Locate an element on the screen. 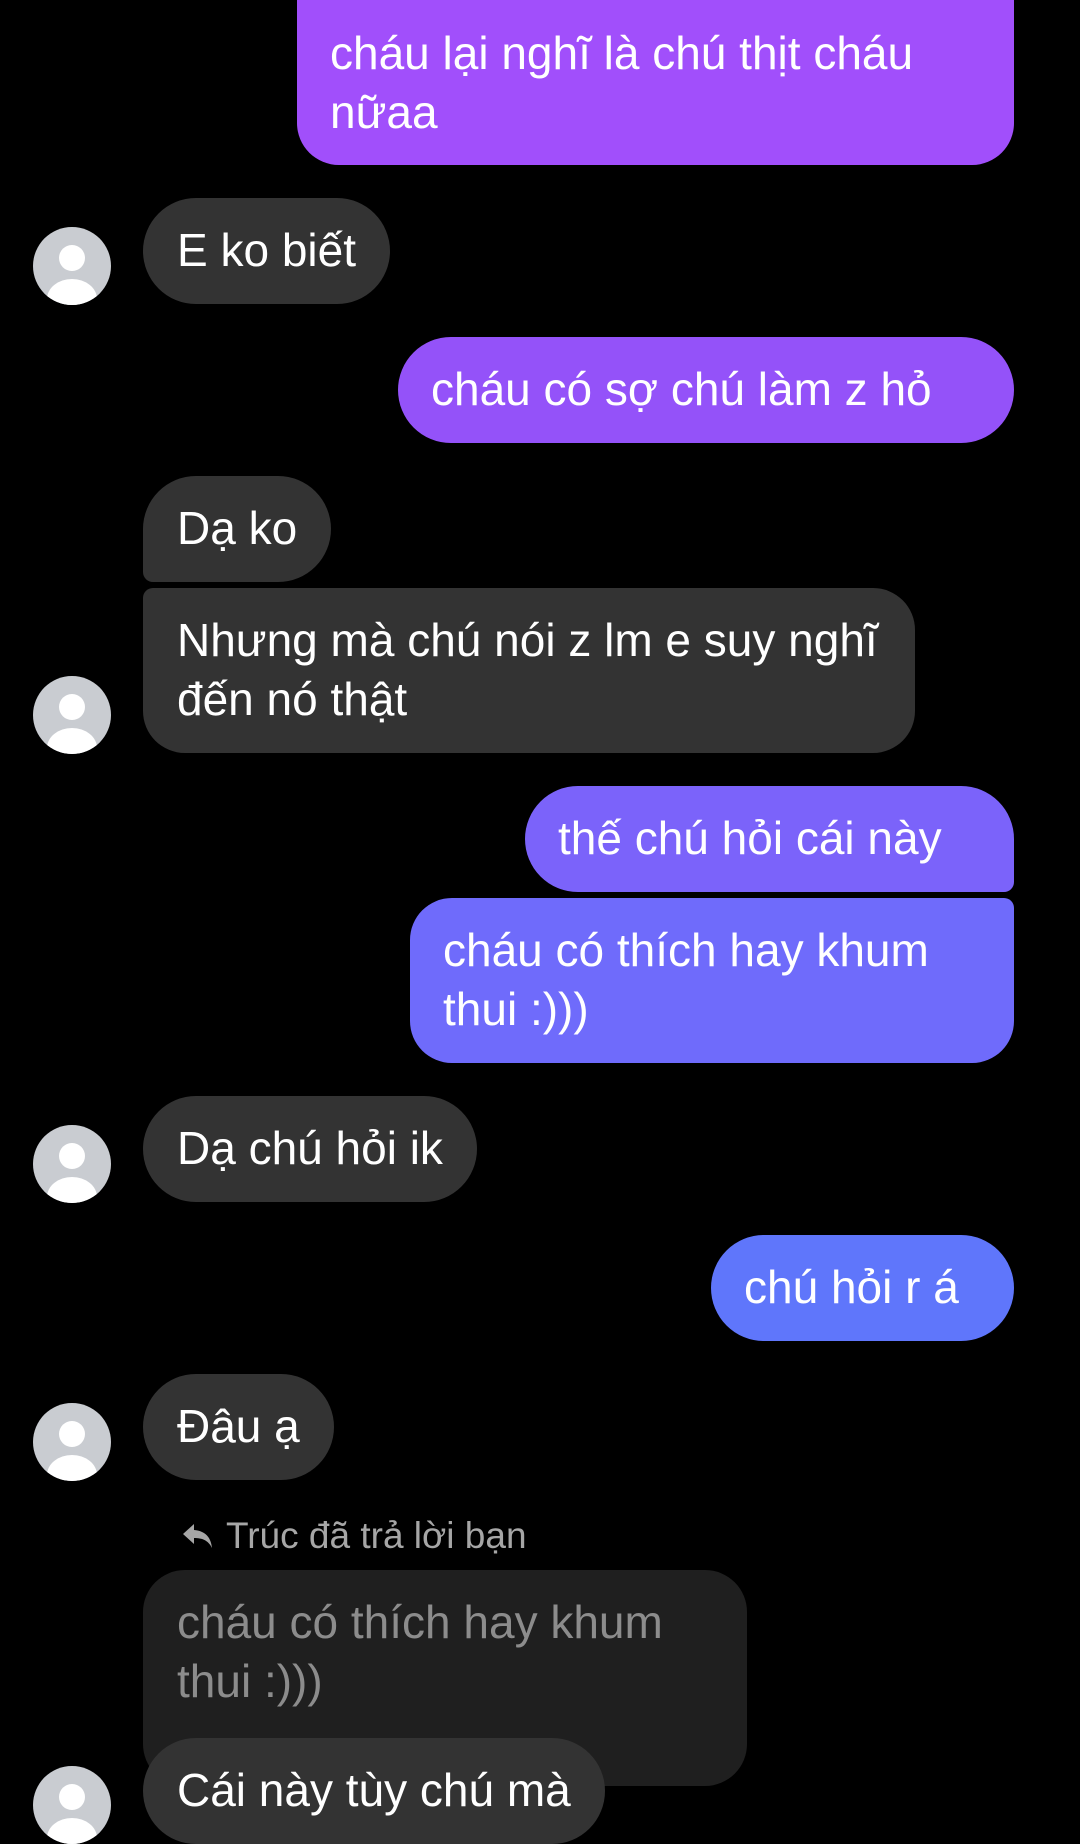 The height and width of the screenshot is (1844, 1080). reply-arrow-icon is located at coordinates (197, 1536).